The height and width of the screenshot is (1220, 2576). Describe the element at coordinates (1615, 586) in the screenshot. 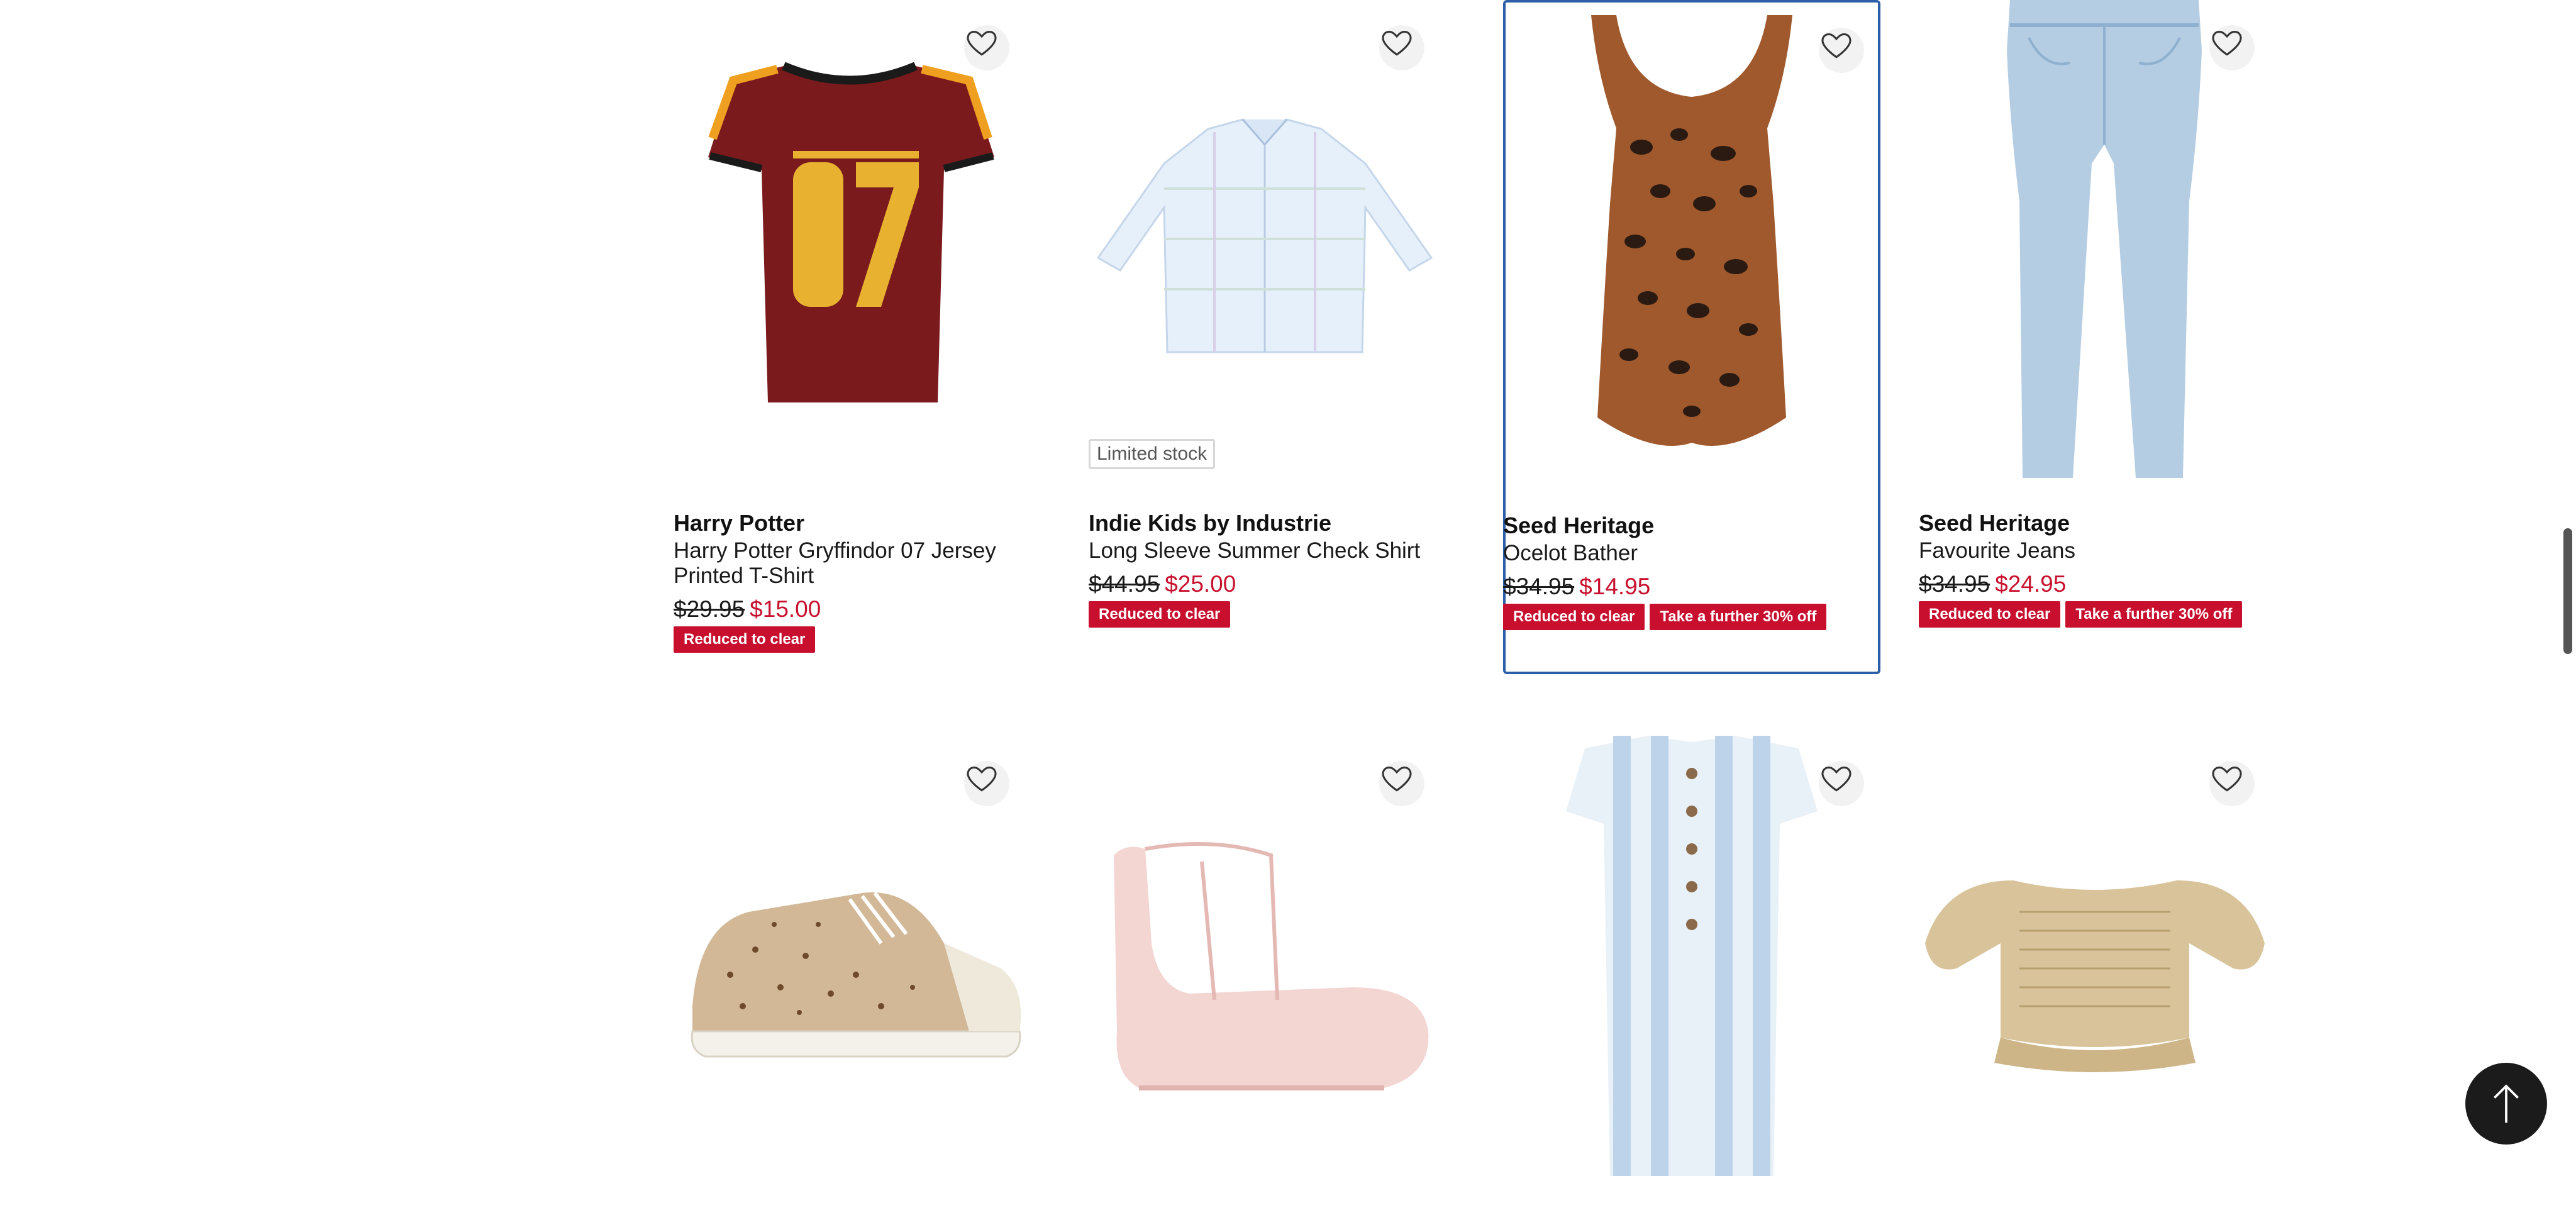

I see `sale-price: $14.95` at that location.